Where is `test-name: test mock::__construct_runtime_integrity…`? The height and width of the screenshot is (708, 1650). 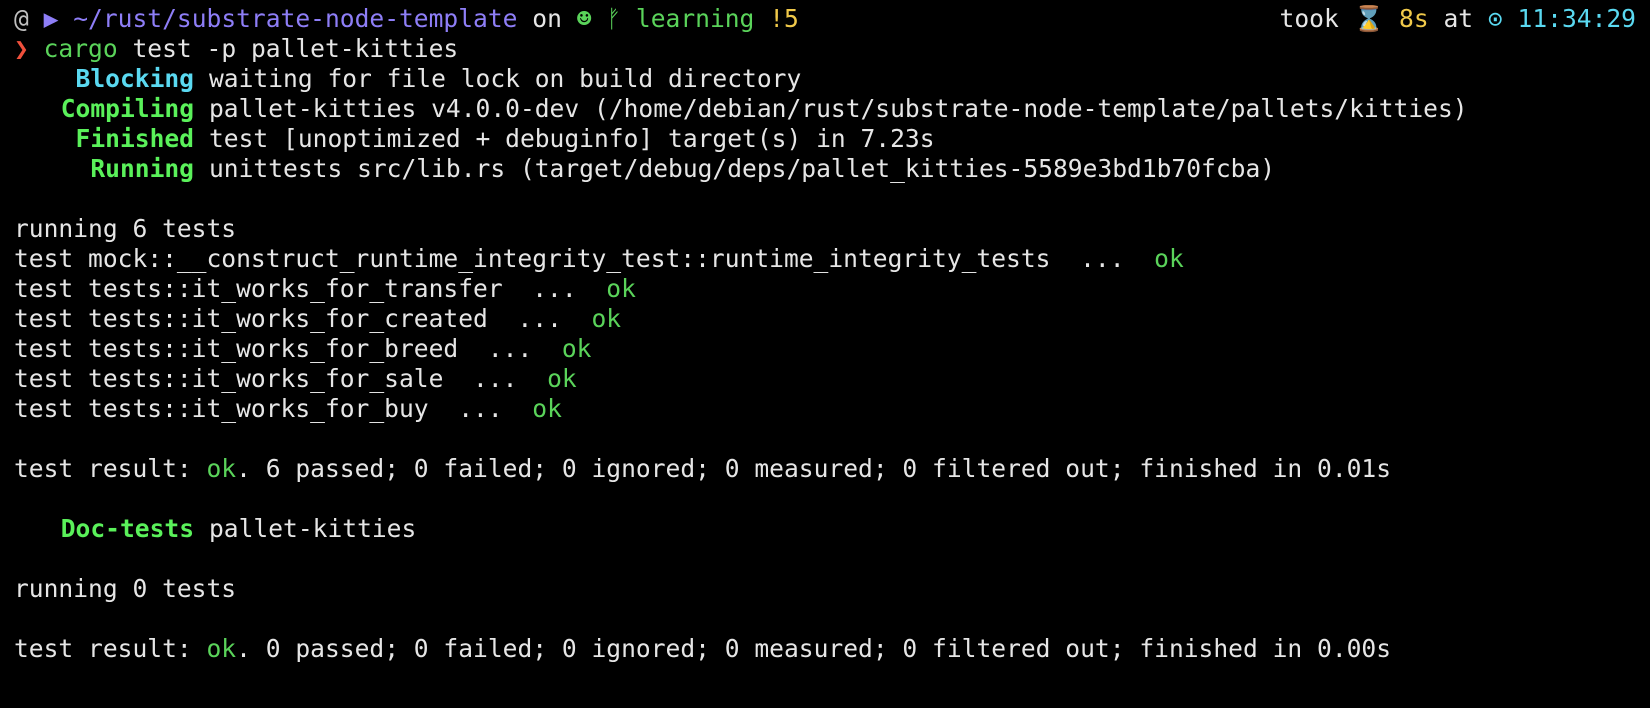
test-name: test mock::__construct_runtime_integrity… is located at coordinates (532, 258).